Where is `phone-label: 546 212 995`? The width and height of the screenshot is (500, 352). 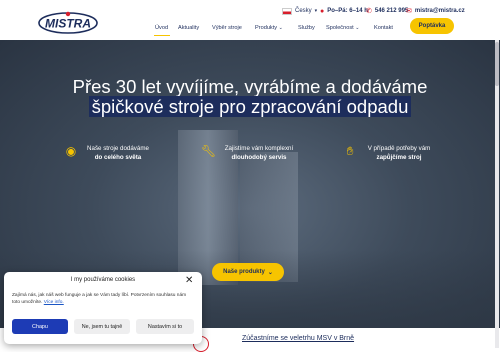 phone-label: 546 212 995 is located at coordinates (391, 11).